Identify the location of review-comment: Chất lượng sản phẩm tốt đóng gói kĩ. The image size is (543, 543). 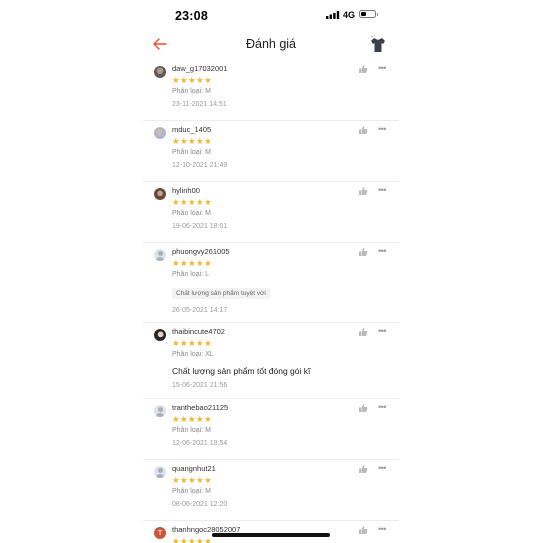
(241, 371).